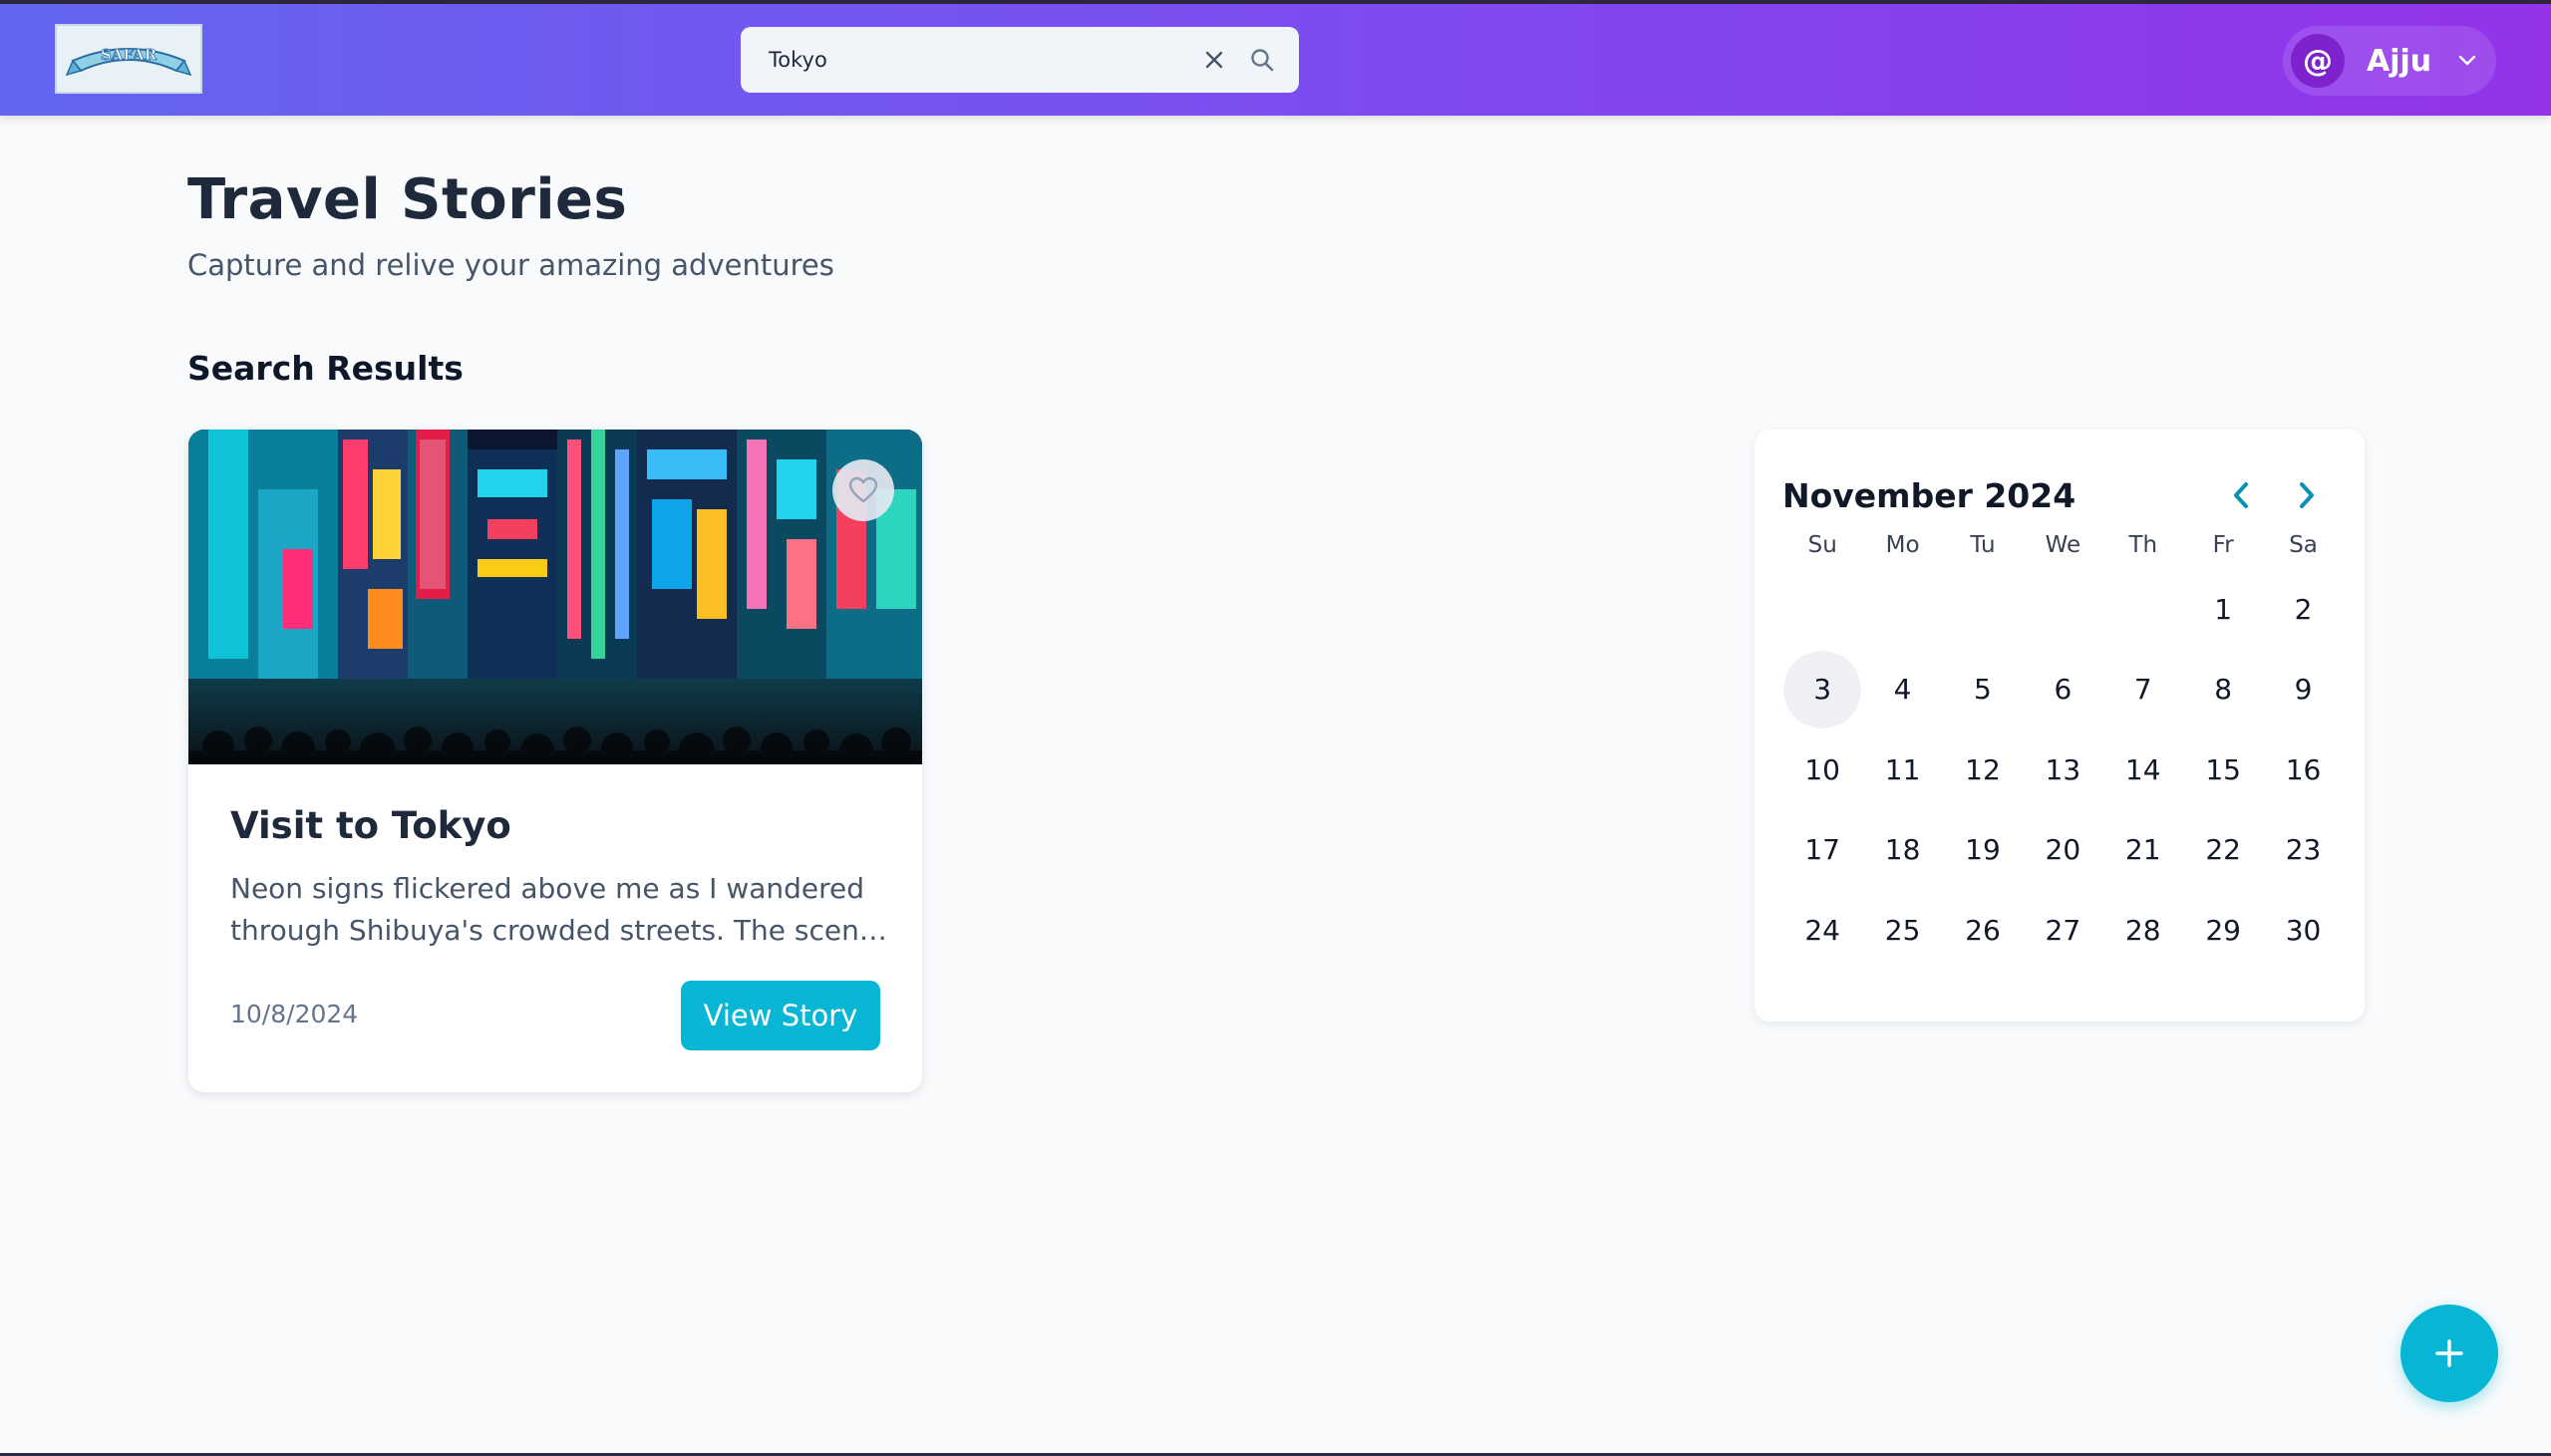 The width and height of the screenshot is (2551, 1456). Describe the element at coordinates (370, 825) in the screenshot. I see `story-title: Visit to Tokyo` at that location.